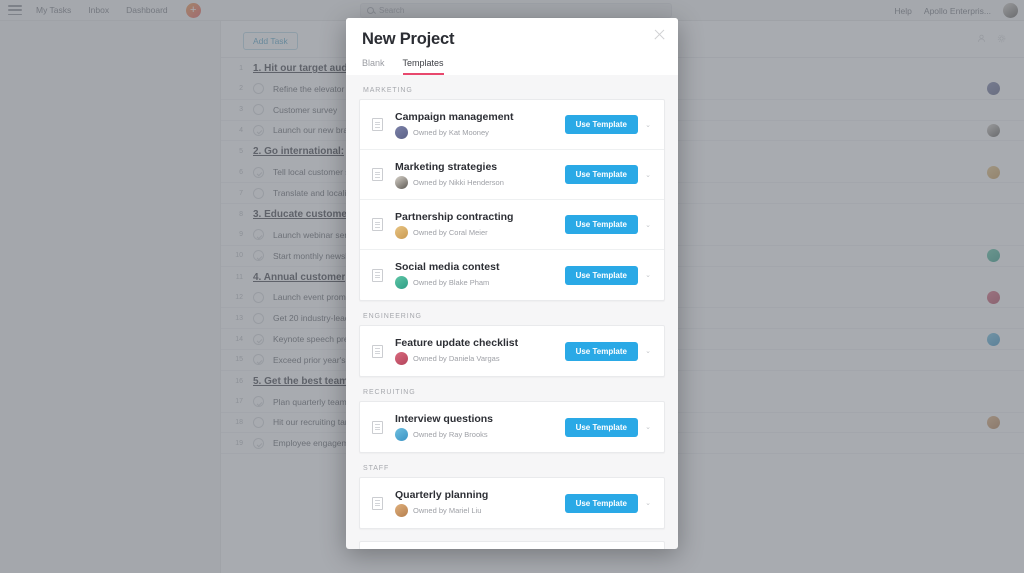 This screenshot has width=1024, height=573. I want to click on dialog-tabs: Blank Templates, so click(512, 66).